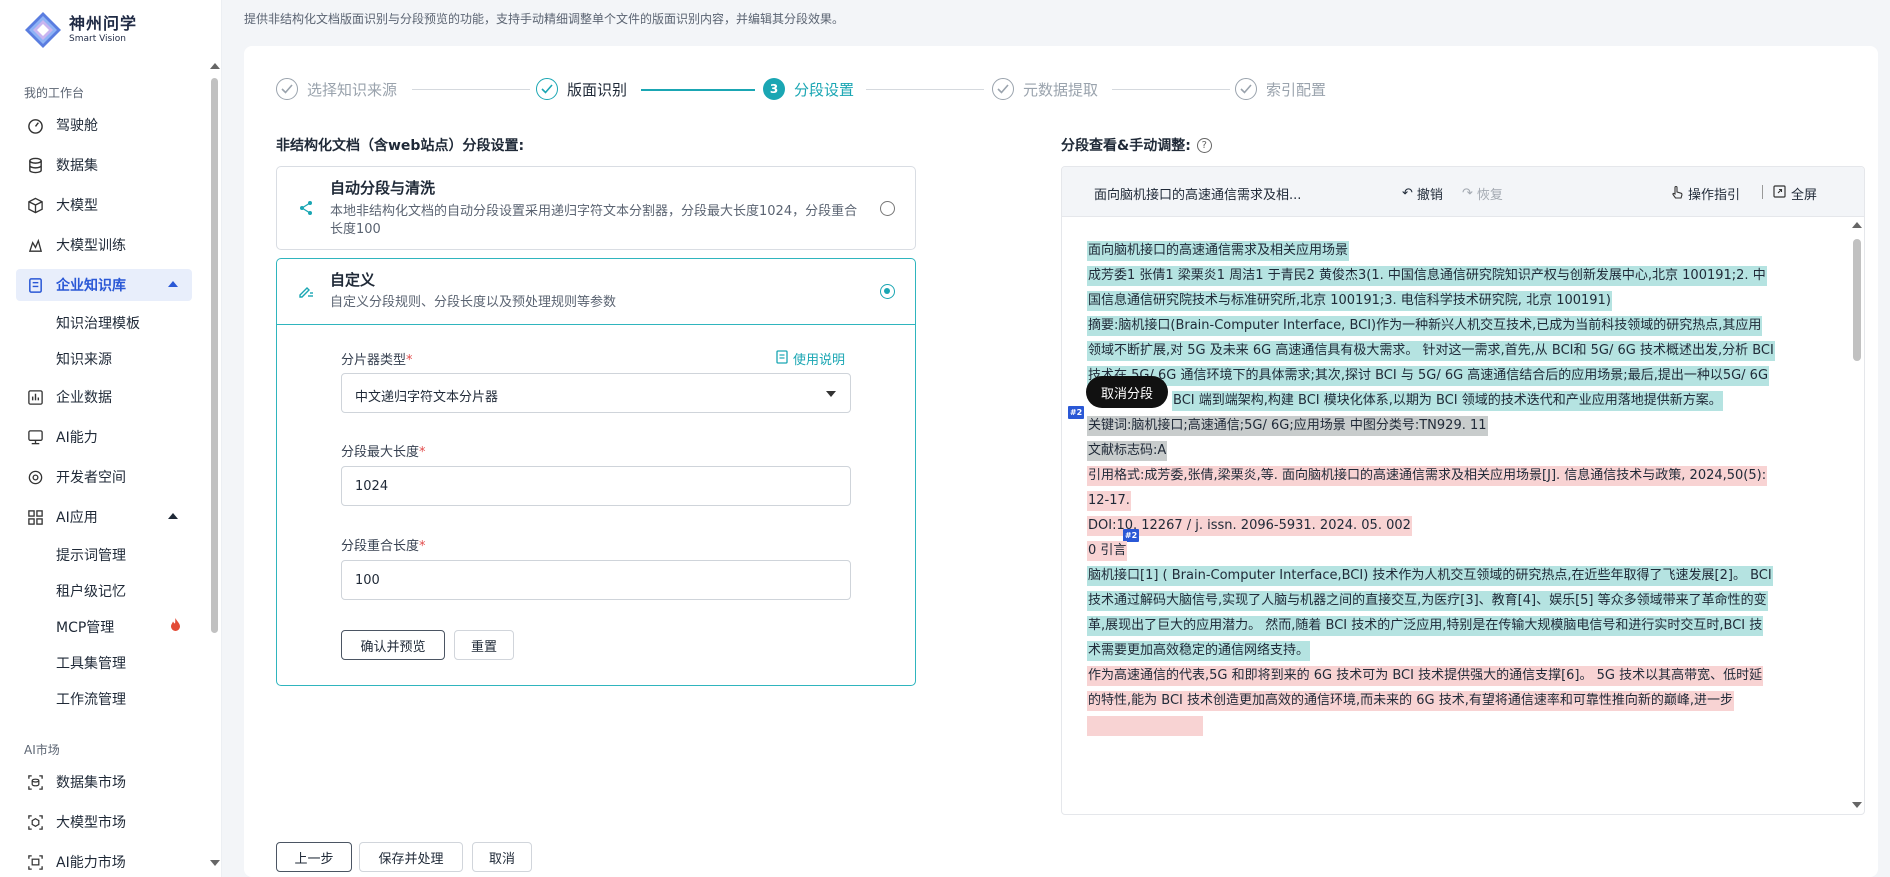 The image size is (1890, 877). Describe the element at coordinates (91, 555) in the screenshot. I see `sidebar-subitem-prompt-management: 提示词管理` at that location.